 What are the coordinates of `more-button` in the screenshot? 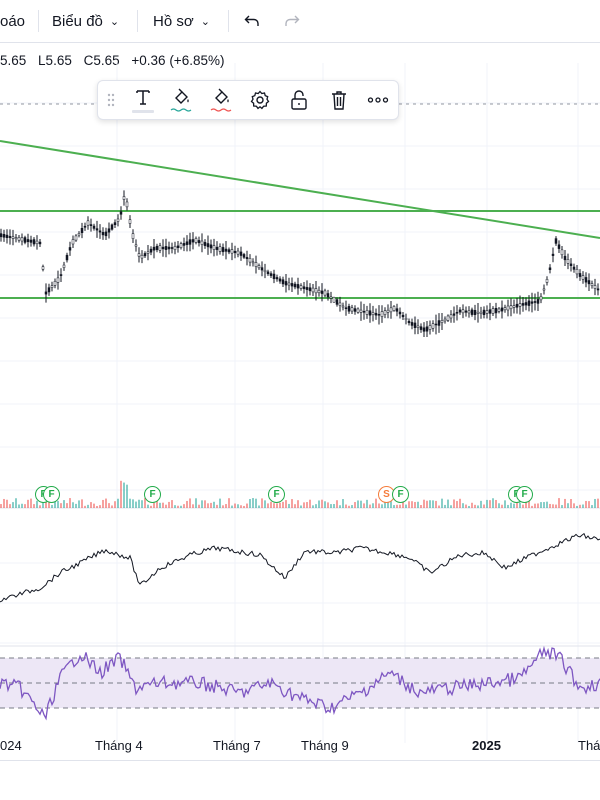 It's located at (378, 100).